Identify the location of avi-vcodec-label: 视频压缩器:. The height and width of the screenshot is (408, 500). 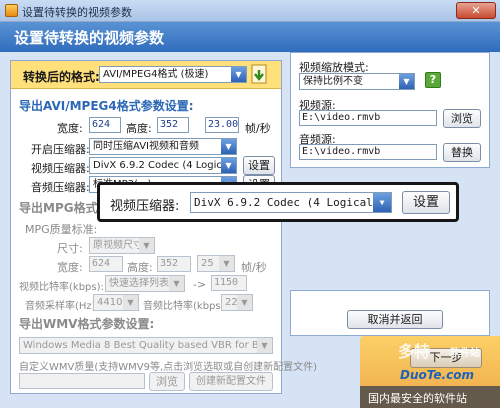
(60, 168).